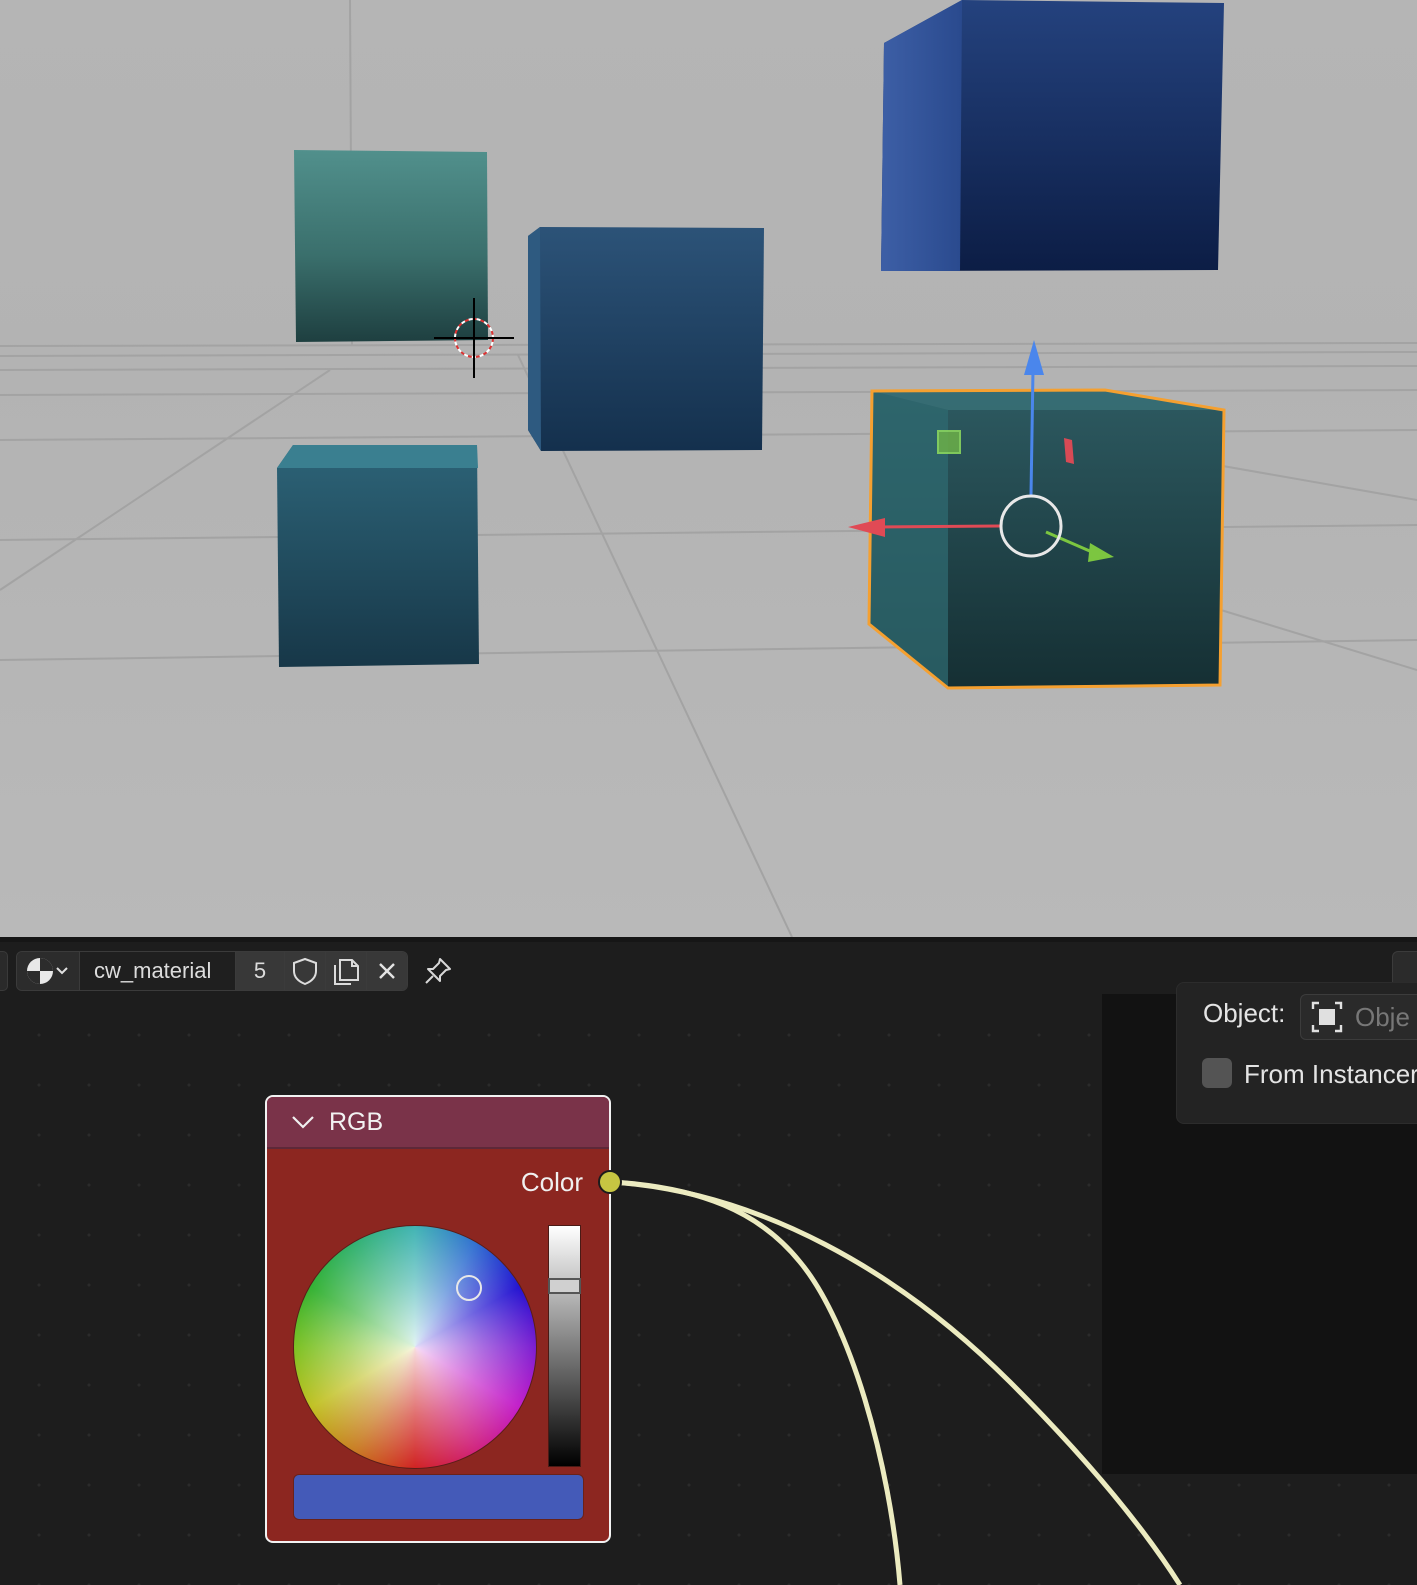  What do you see at coordinates (415, 1347) in the screenshot?
I see `color-wheel` at bounding box center [415, 1347].